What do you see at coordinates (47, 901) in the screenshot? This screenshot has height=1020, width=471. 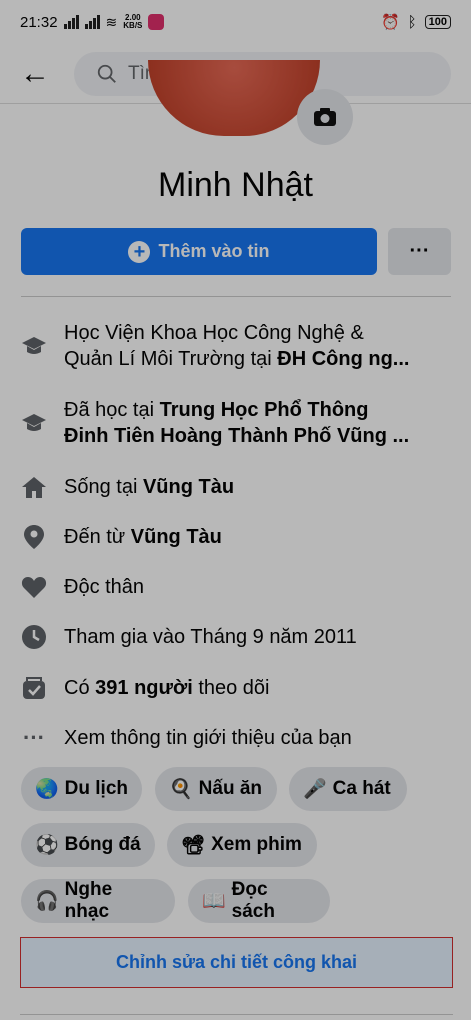 I see `headphones-icon: 🎧` at bounding box center [47, 901].